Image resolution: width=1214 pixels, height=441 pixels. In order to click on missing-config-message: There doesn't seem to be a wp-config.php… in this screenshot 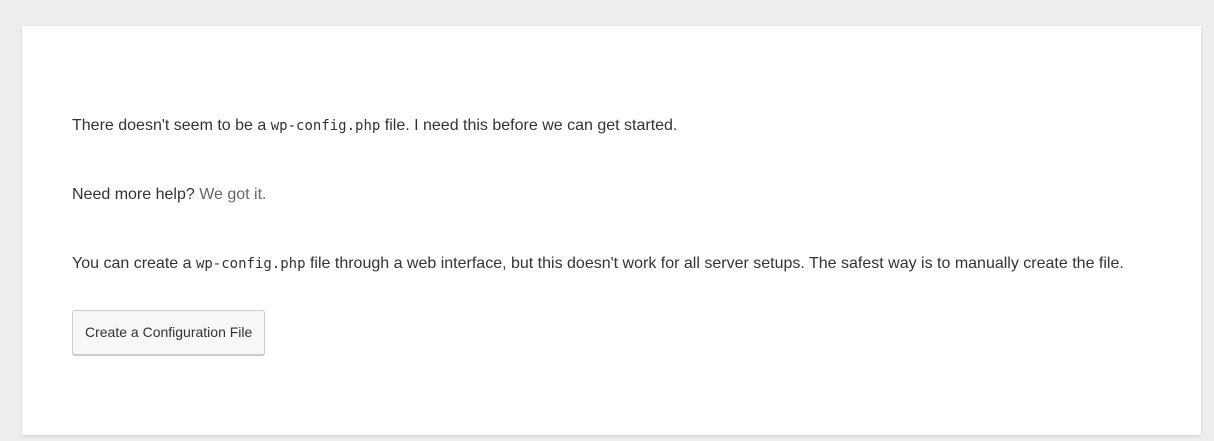, I will do `click(611, 126)`.